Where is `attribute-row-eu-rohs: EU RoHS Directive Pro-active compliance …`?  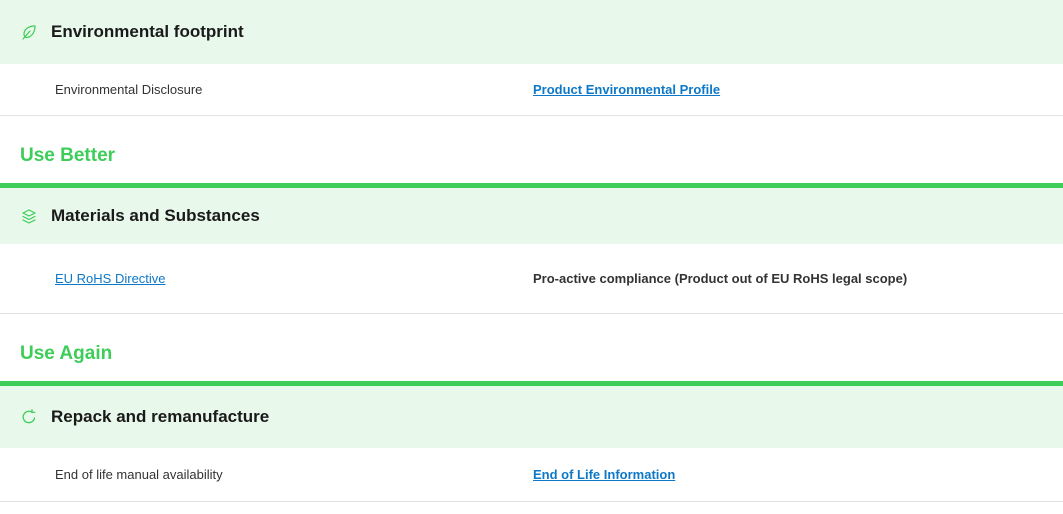
attribute-row-eu-rohs: EU RoHS Directive Pro-active compliance … is located at coordinates (531, 279).